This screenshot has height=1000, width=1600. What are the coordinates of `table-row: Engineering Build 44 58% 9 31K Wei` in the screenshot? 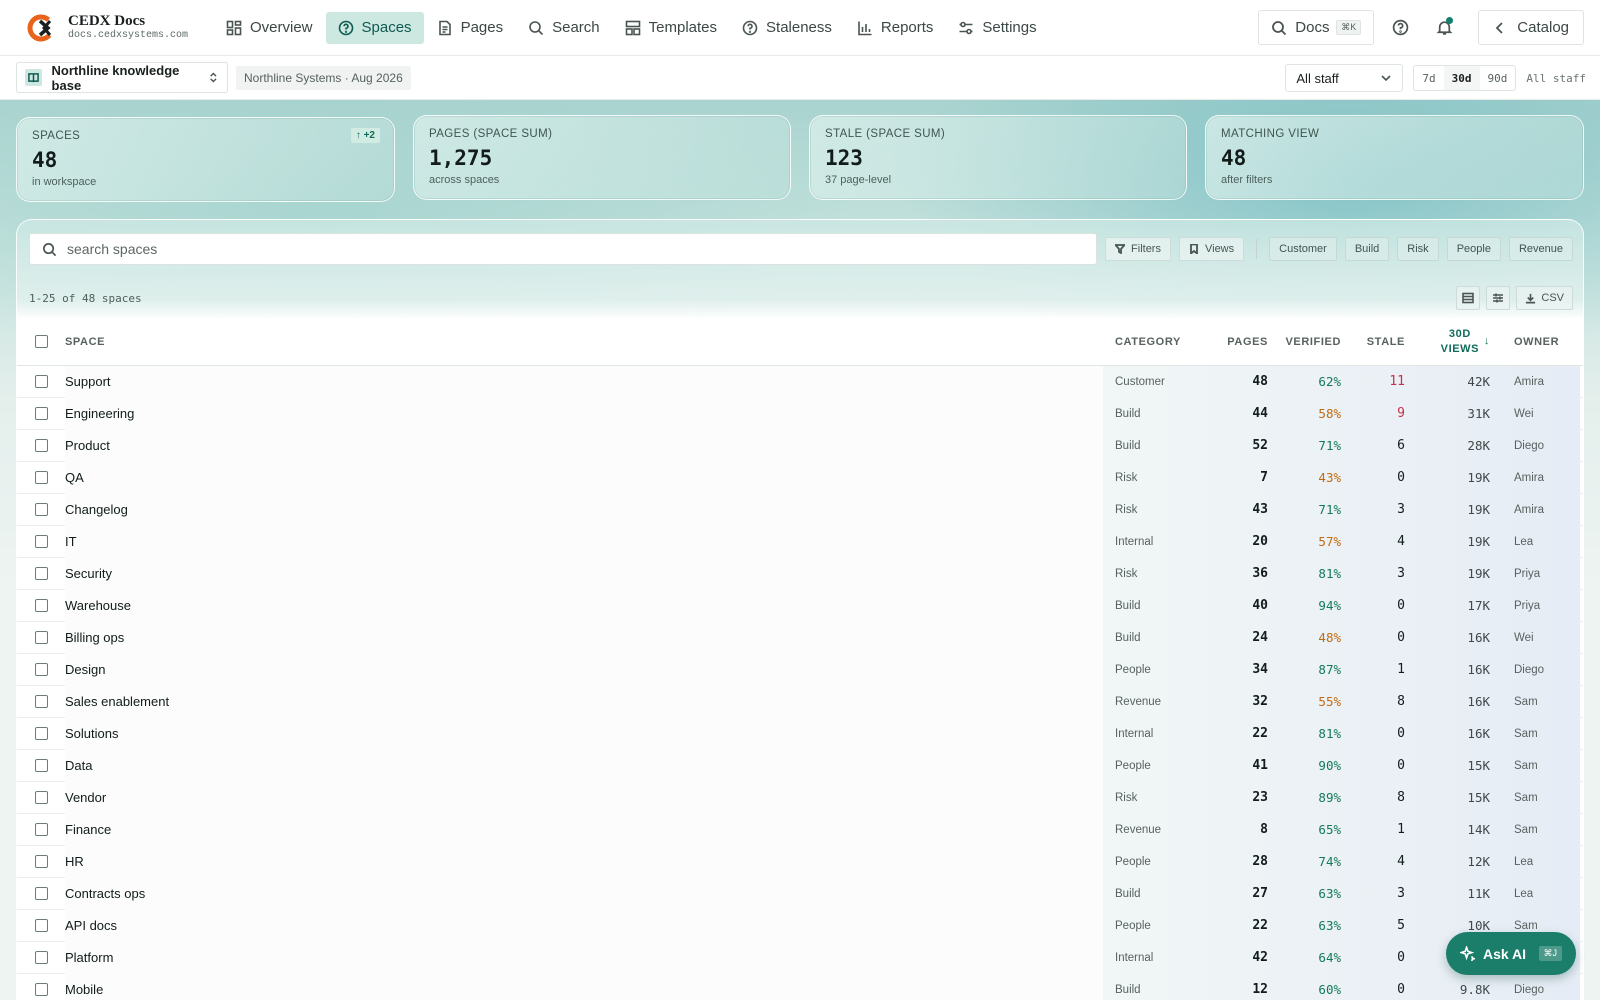 It's located at (800, 413).